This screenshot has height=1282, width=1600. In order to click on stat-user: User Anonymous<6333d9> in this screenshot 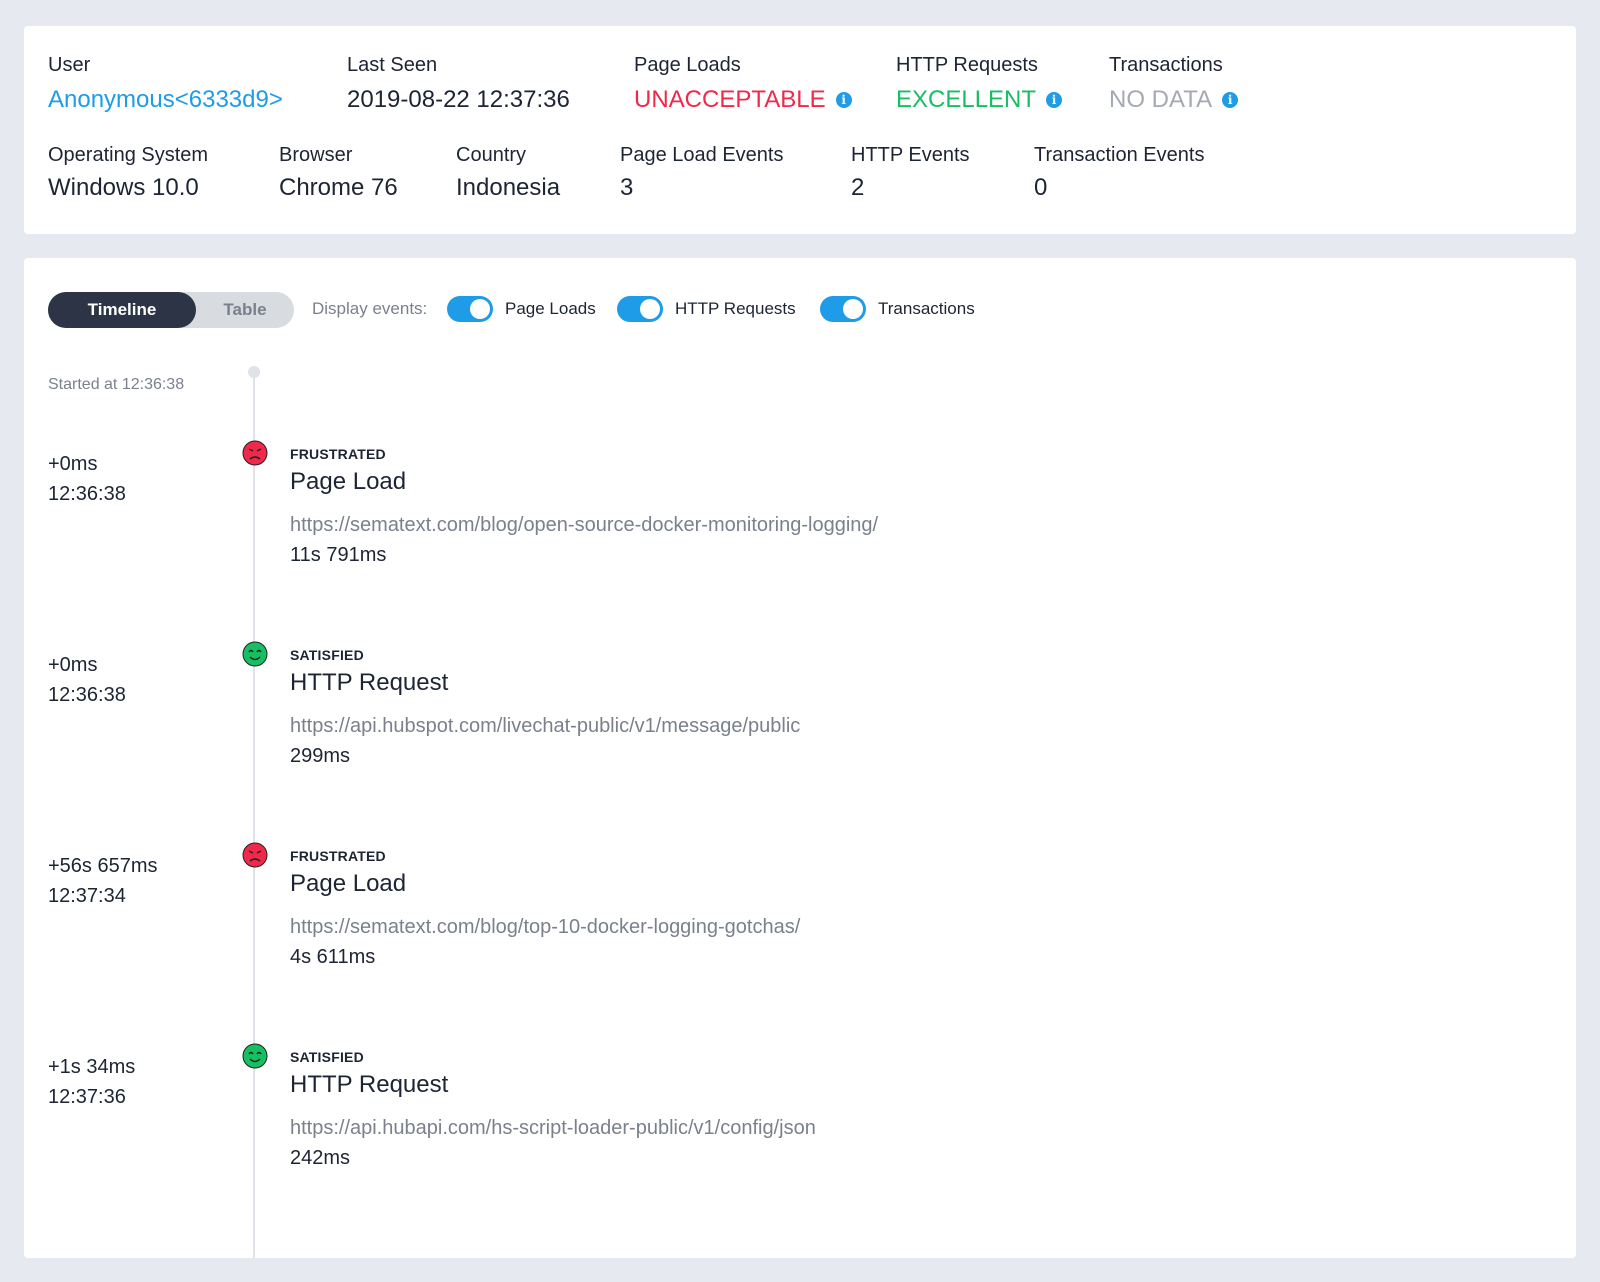, I will do `click(165, 84)`.